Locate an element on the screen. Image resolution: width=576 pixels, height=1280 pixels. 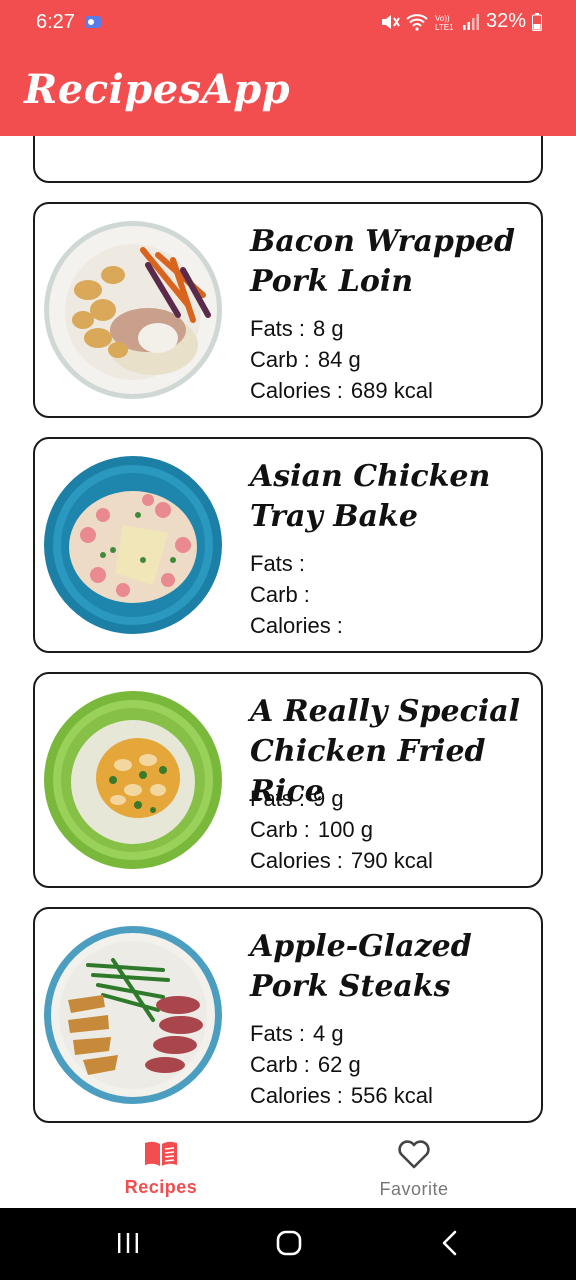
calories-value: 689 kcal is located at coordinates (391, 390).